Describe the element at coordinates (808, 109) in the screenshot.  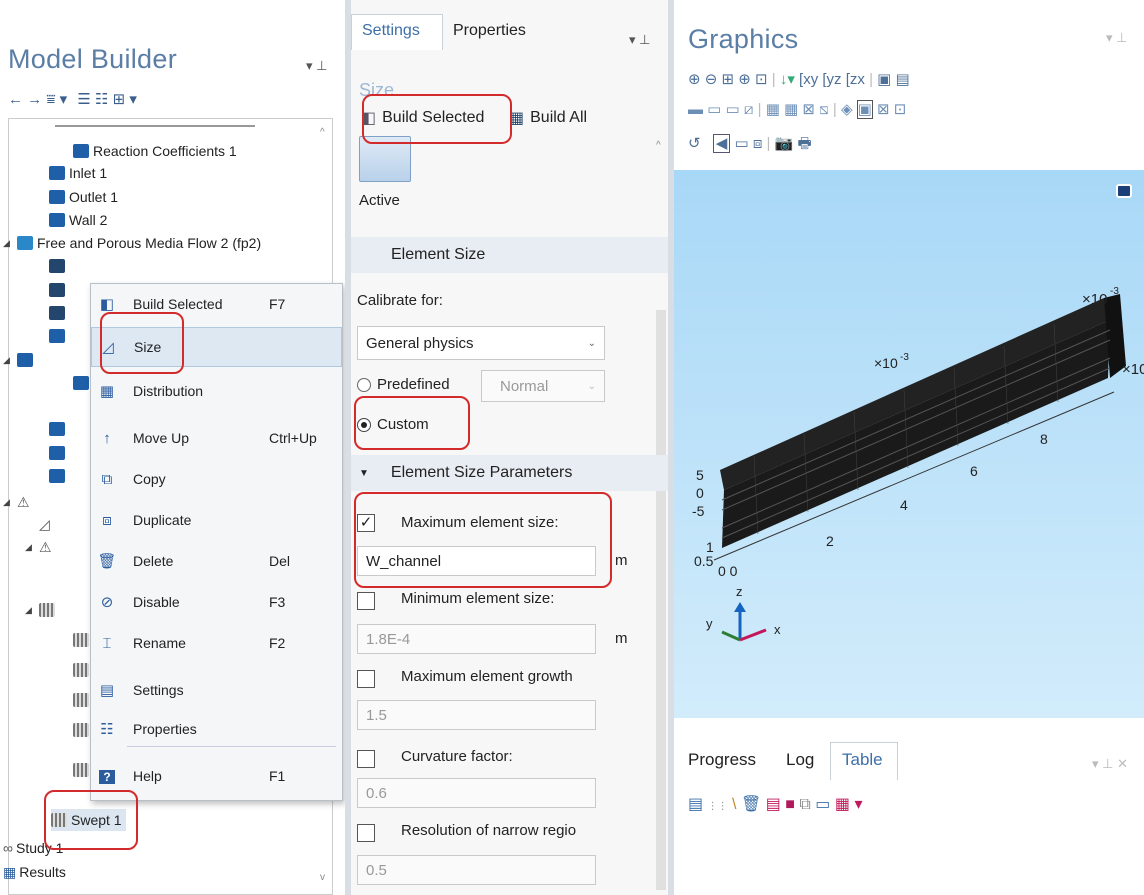
I see `invert-selection-icon: ⊠` at that location.